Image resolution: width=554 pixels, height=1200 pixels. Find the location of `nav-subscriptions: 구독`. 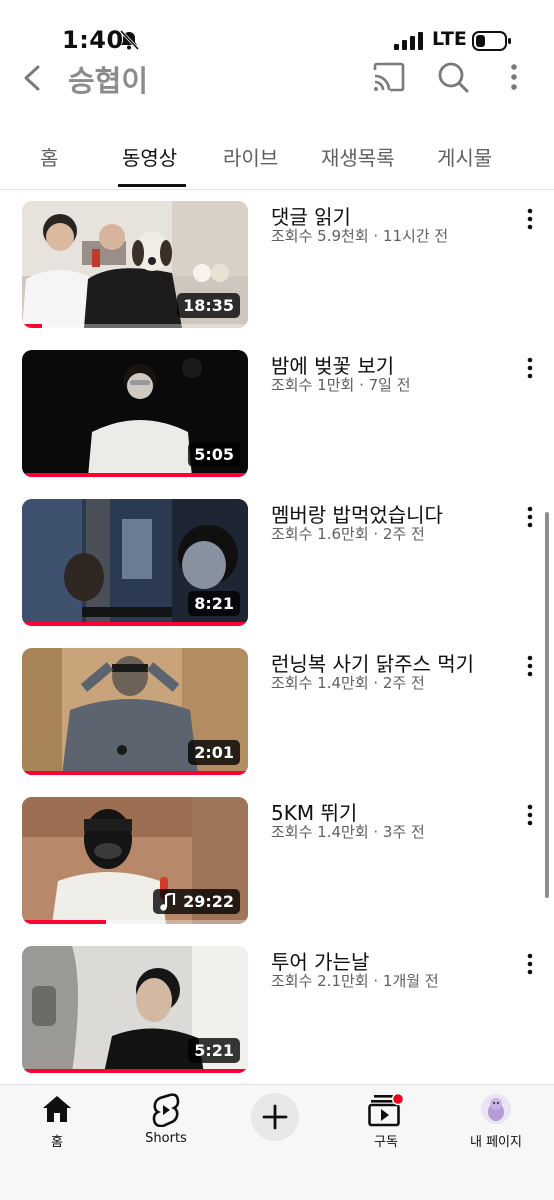

nav-subscriptions: 구독 is located at coordinates (386, 1123).